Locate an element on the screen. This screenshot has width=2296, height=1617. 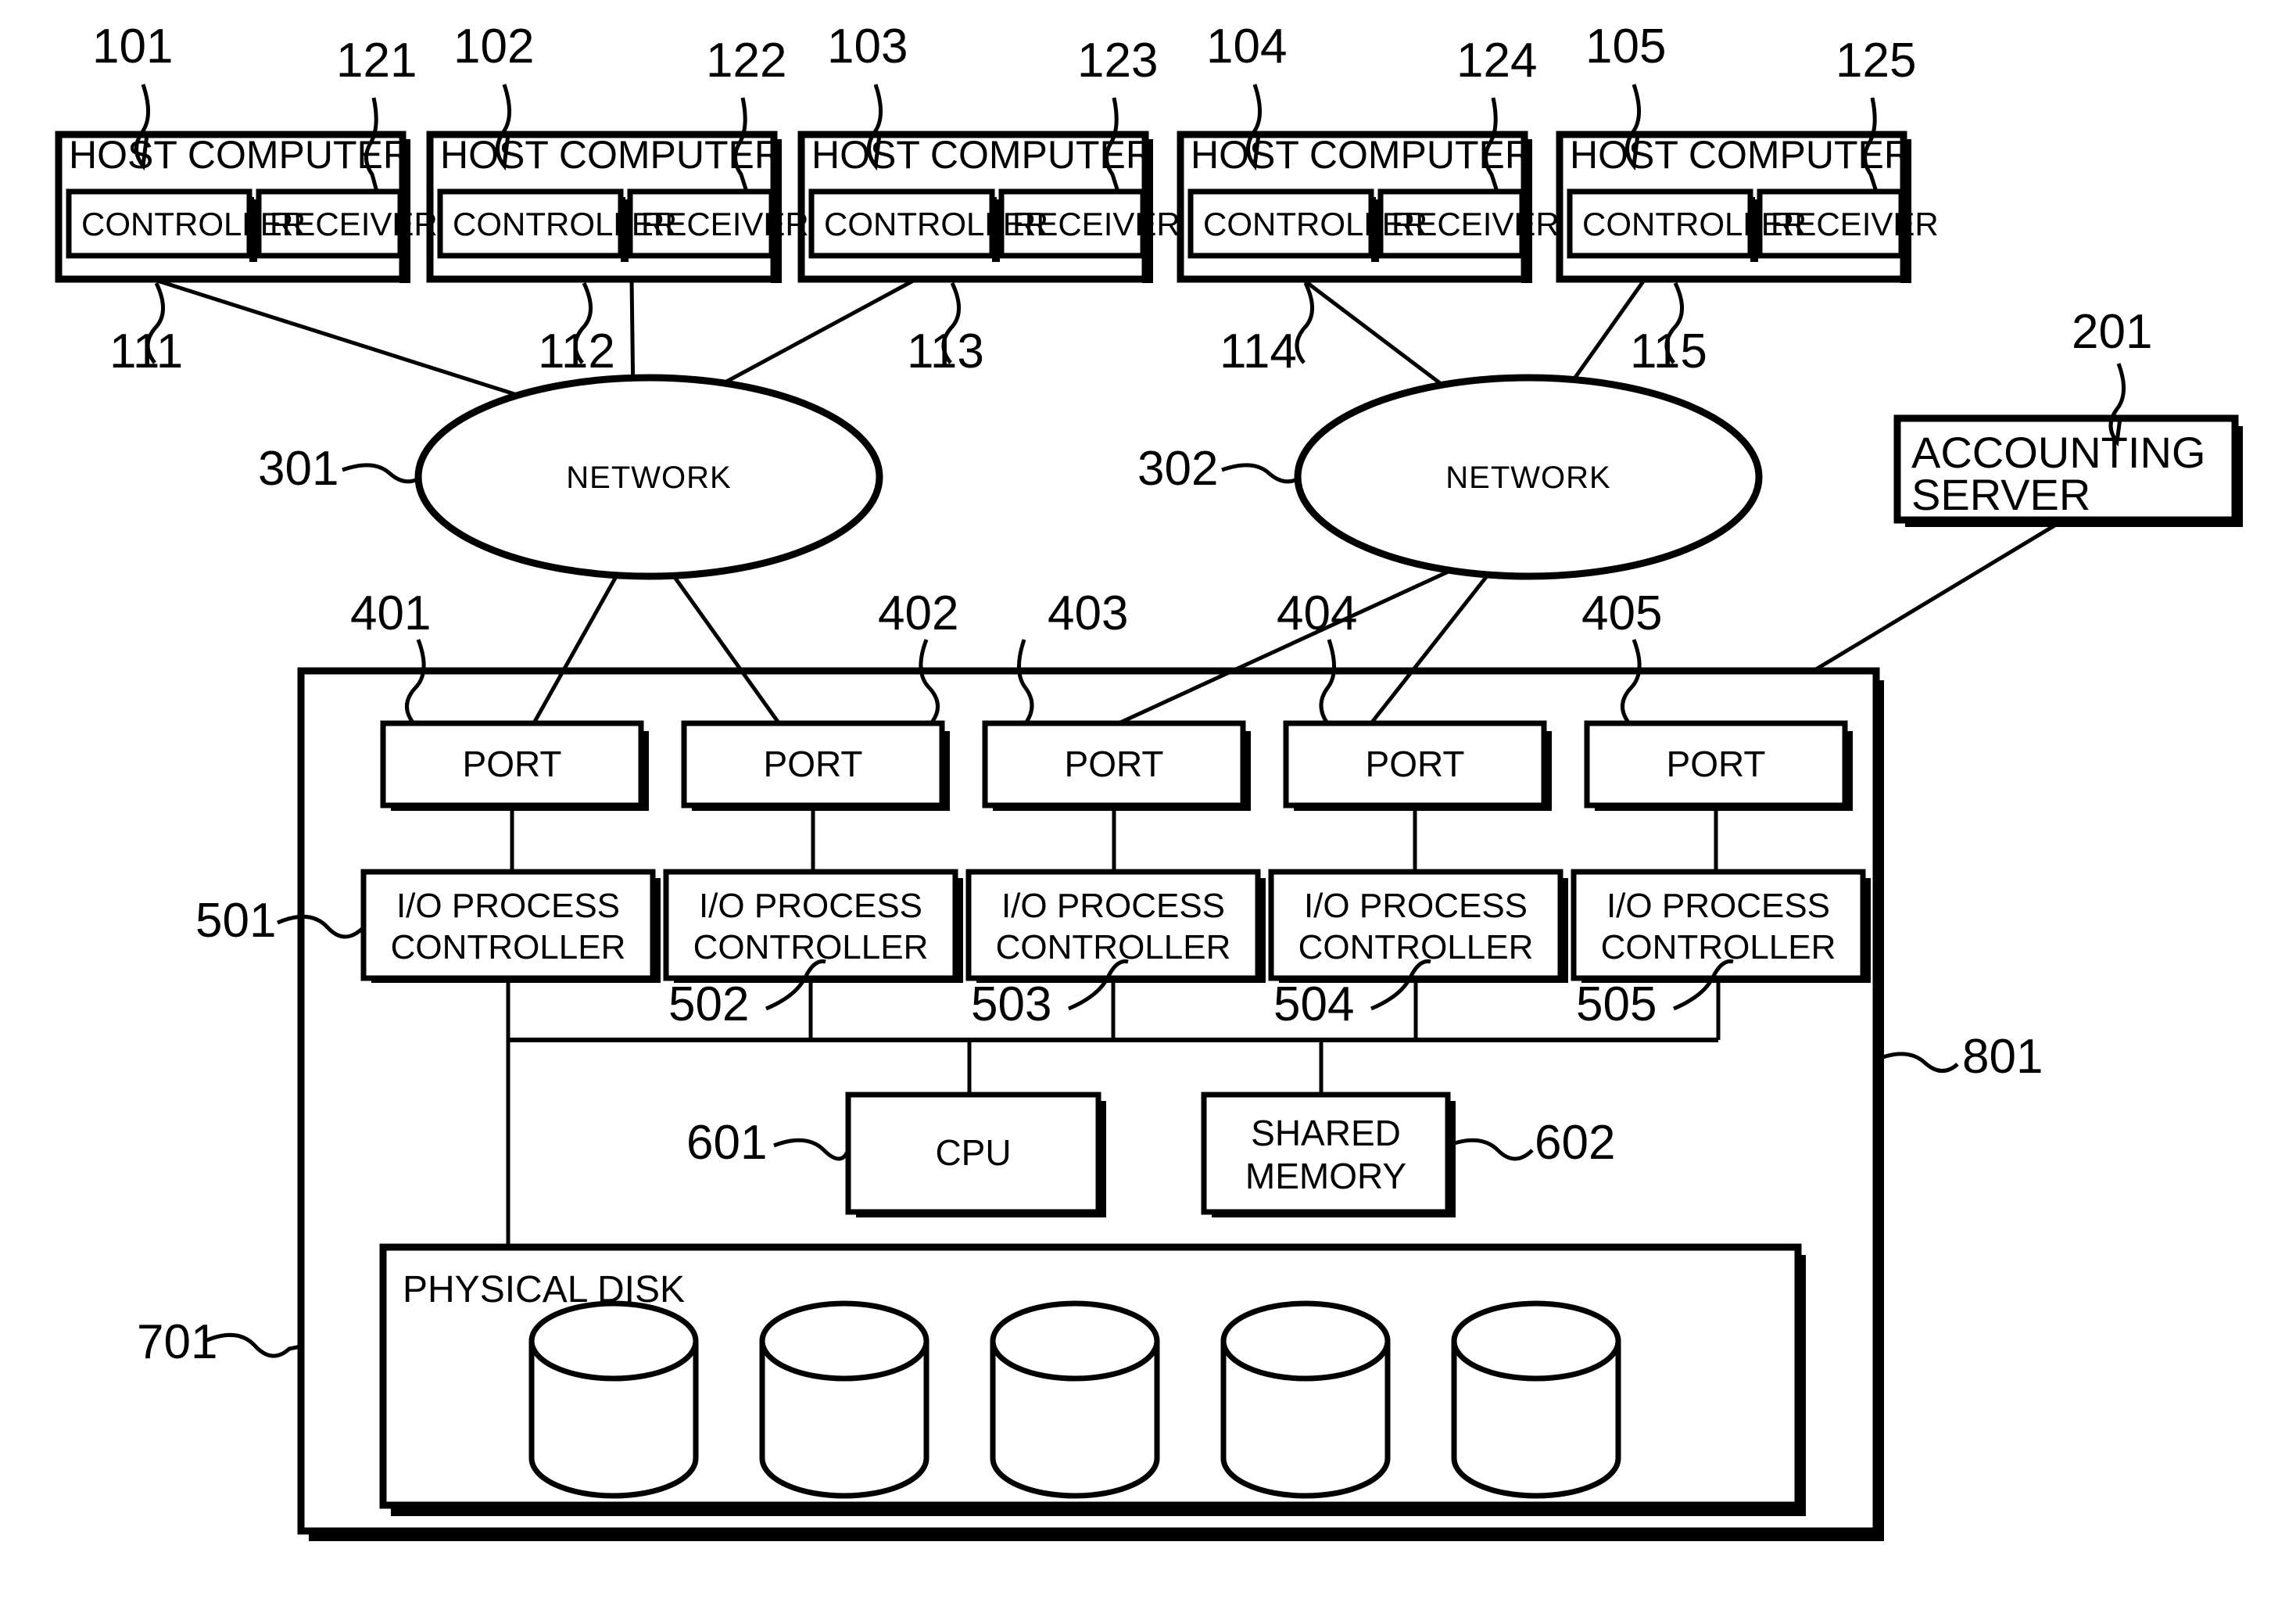
port-label-401: PORT is located at coordinates (512, 764).